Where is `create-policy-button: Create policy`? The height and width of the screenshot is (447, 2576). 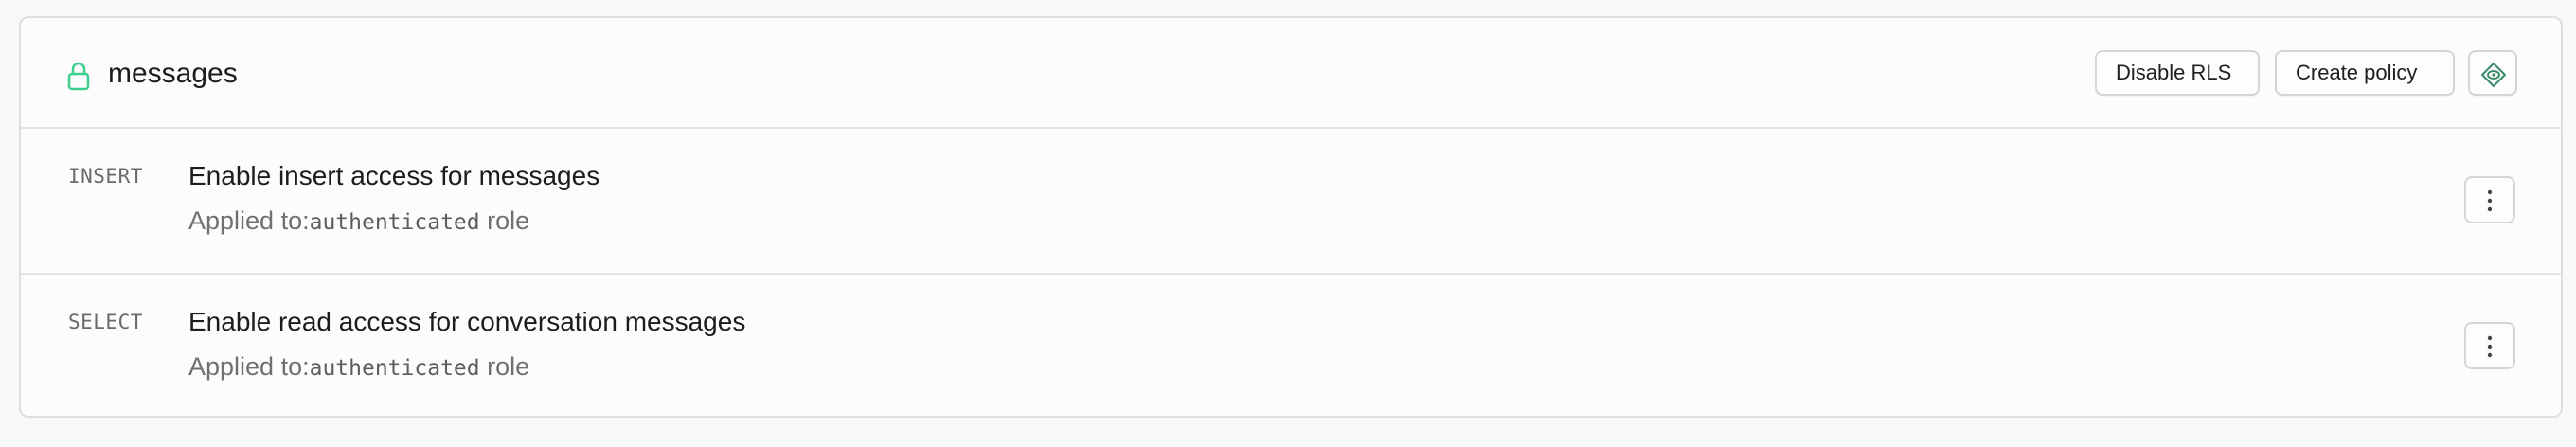 create-policy-button: Create policy is located at coordinates (2365, 73).